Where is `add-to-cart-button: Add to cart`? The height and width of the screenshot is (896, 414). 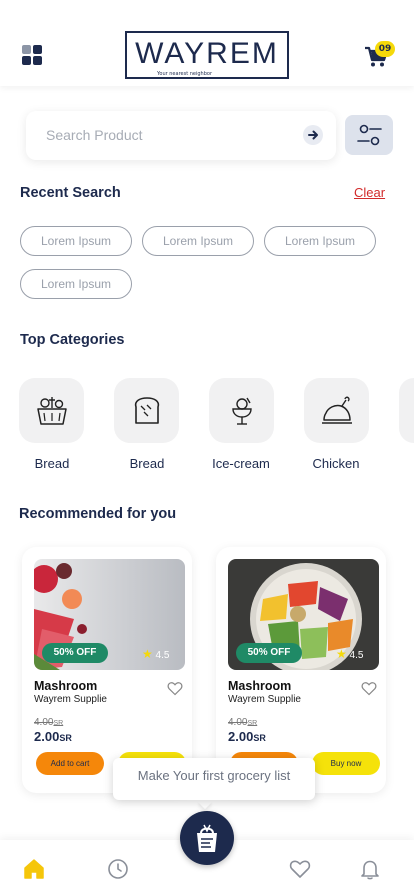
add-to-cart-button: Add to cart is located at coordinates (70, 763).